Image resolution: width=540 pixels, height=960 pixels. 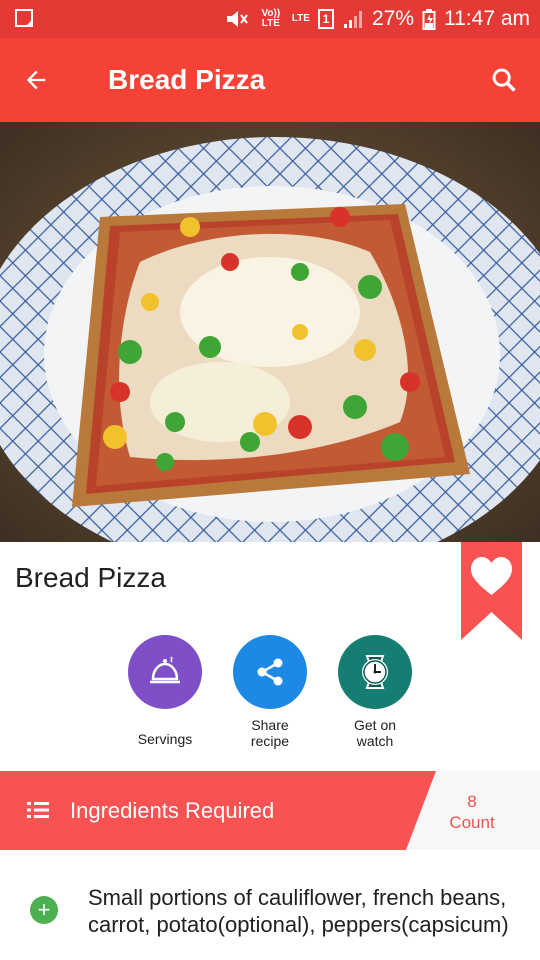 What do you see at coordinates (375, 733) in the screenshot?
I see `watch-label: Get on watch` at bounding box center [375, 733].